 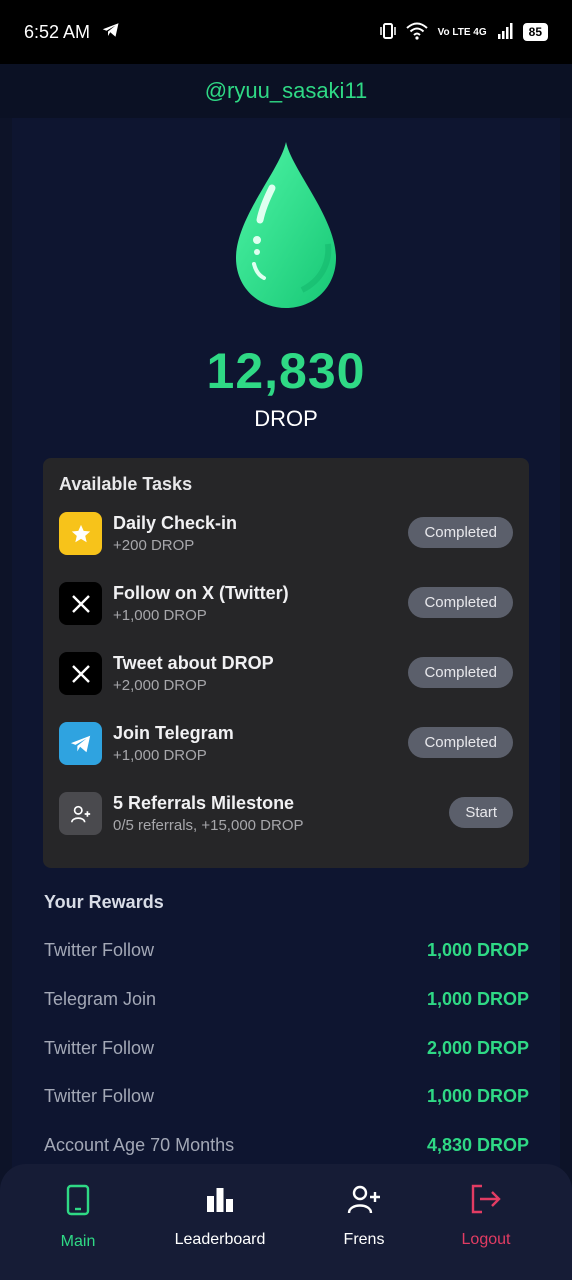 What do you see at coordinates (57, 31) in the screenshot?
I see `status-time: 6:52 AM` at bounding box center [57, 31].